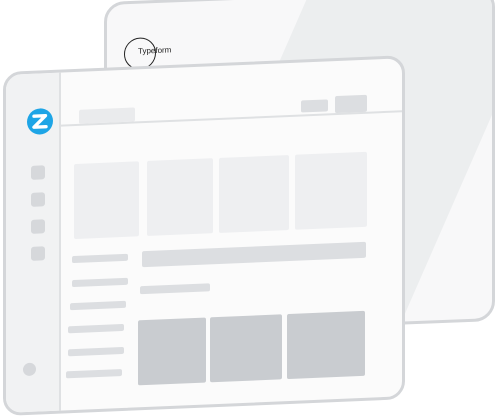 Image resolution: width=497 pixels, height=419 pixels. I want to click on typeform-logo-text: Typeform, so click(155, 50).